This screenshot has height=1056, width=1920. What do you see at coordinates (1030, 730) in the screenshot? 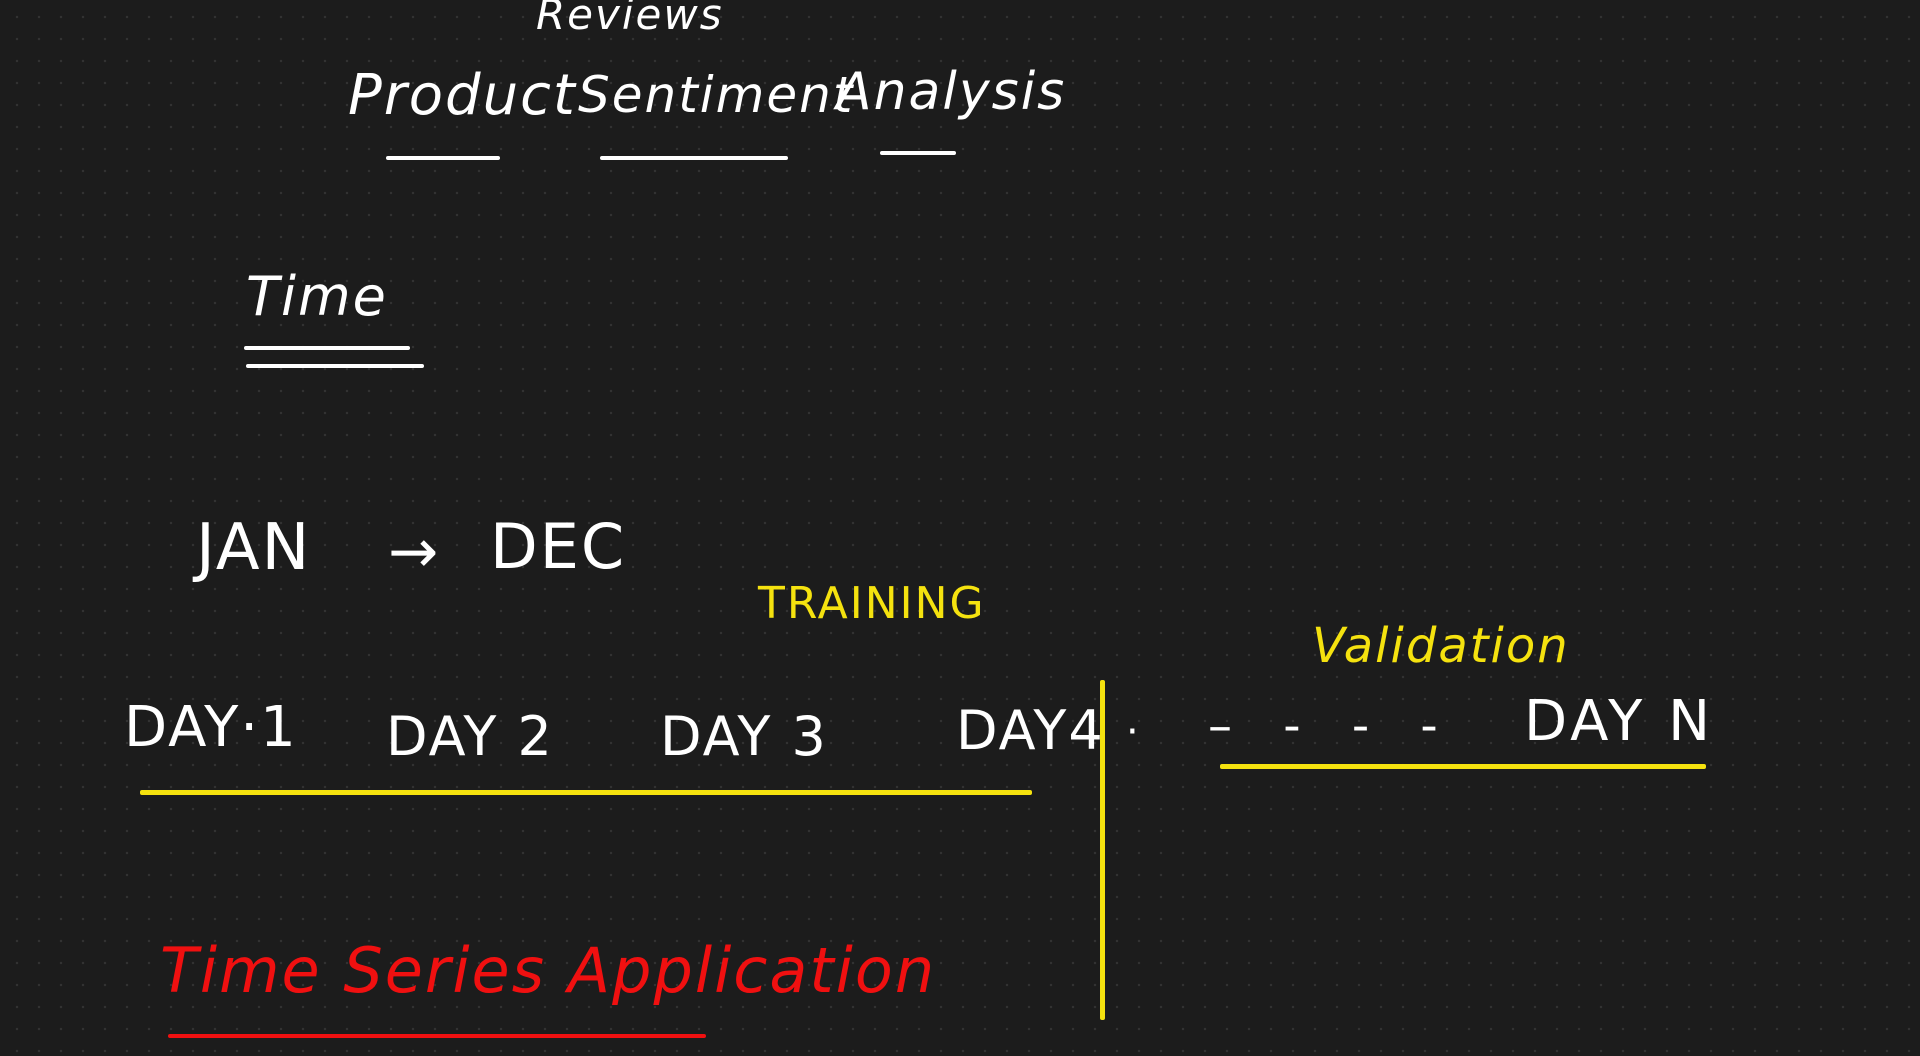
I see `day-4-label: DAY4` at bounding box center [1030, 730].